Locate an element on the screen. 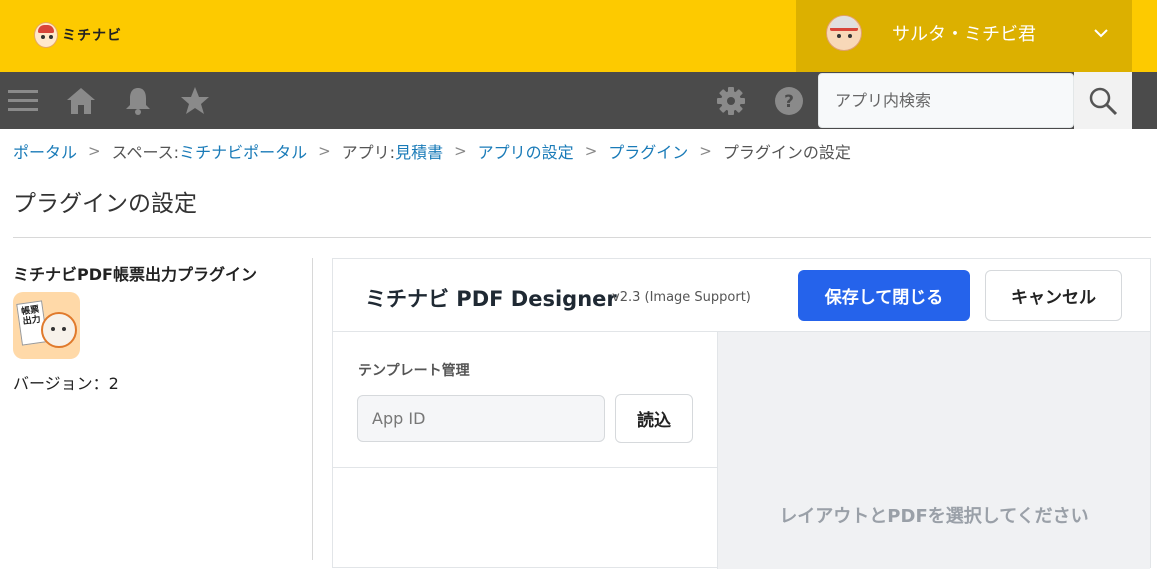  plugin-name: ミチナビPDF帳票出力プラグイン is located at coordinates (135, 274).